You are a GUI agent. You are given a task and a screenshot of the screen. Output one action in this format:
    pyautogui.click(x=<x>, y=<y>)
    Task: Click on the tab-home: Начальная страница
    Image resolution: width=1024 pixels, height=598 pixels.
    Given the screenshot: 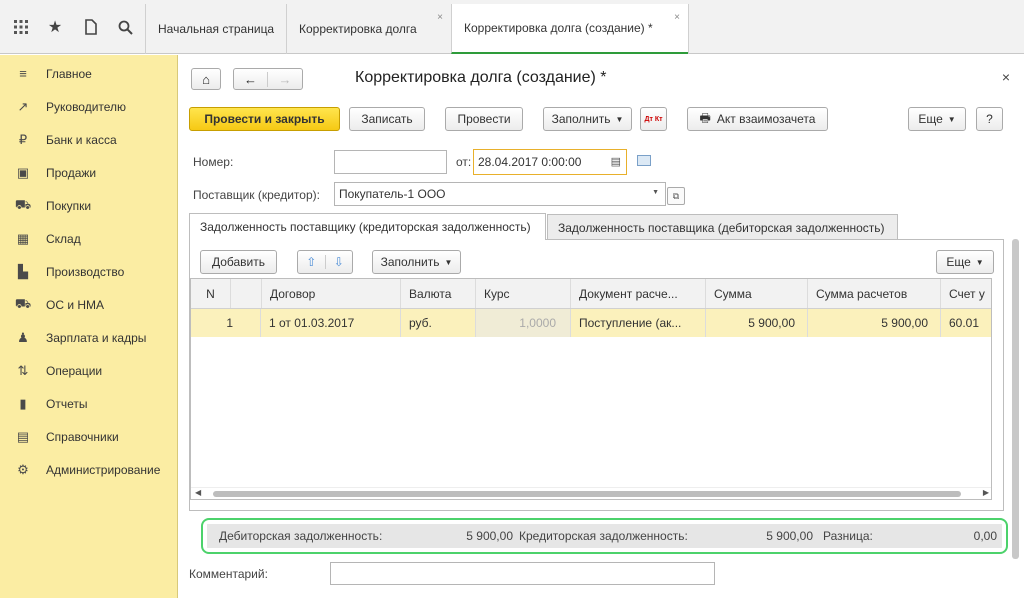 What is the action you would take?
    pyautogui.click(x=215, y=29)
    